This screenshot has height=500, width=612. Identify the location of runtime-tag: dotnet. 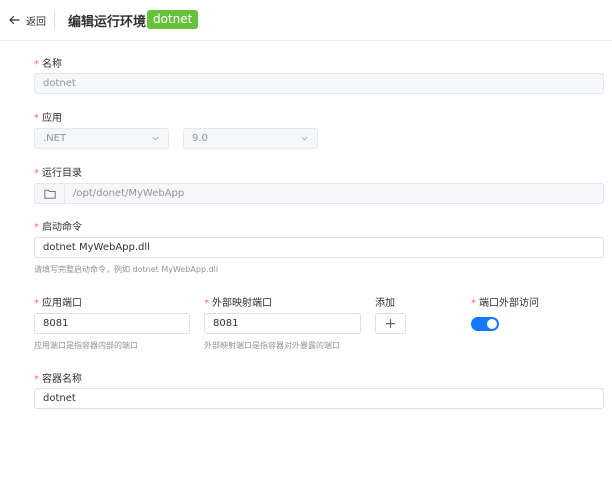
(173, 19).